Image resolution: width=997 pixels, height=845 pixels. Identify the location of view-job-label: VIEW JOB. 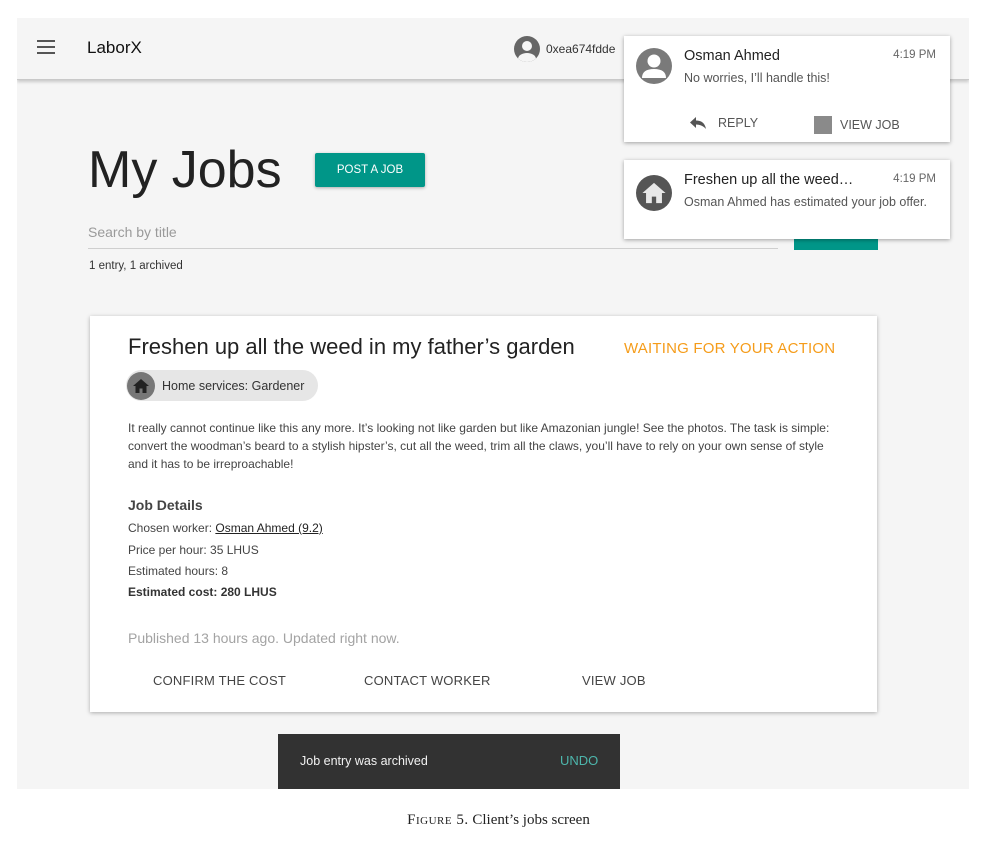
(870, 125).